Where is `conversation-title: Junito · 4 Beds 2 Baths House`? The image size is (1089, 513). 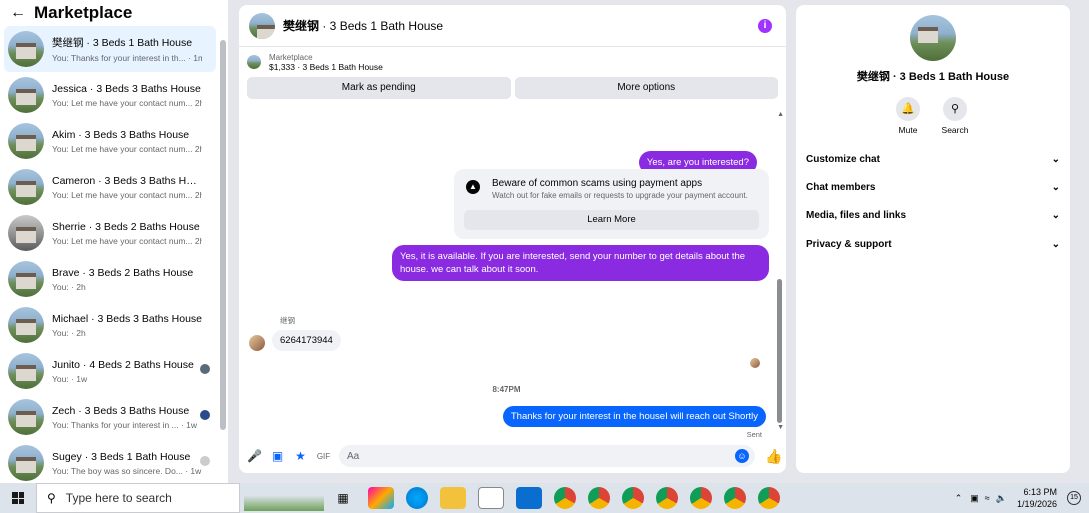 conversation-title: Junito · 4 Beds 2 Baths House is located at coordinates (123, 364).